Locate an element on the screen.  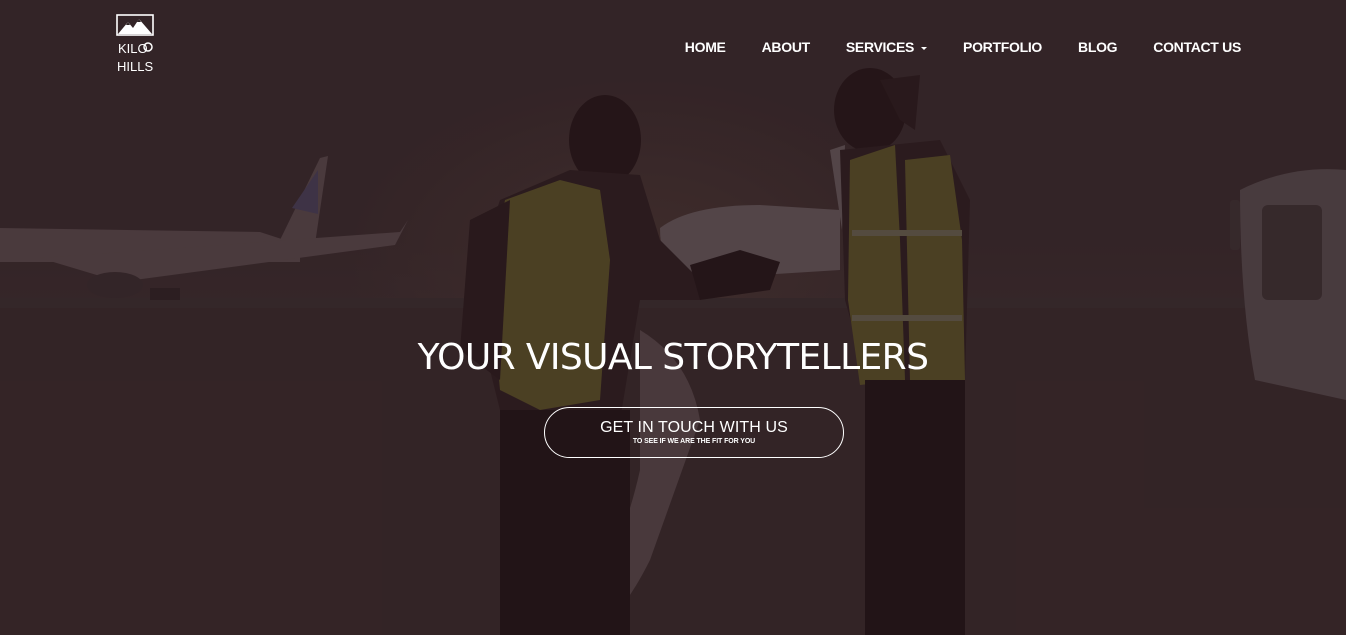
nav-home-label: HOME is located at coordinates (705, 47).